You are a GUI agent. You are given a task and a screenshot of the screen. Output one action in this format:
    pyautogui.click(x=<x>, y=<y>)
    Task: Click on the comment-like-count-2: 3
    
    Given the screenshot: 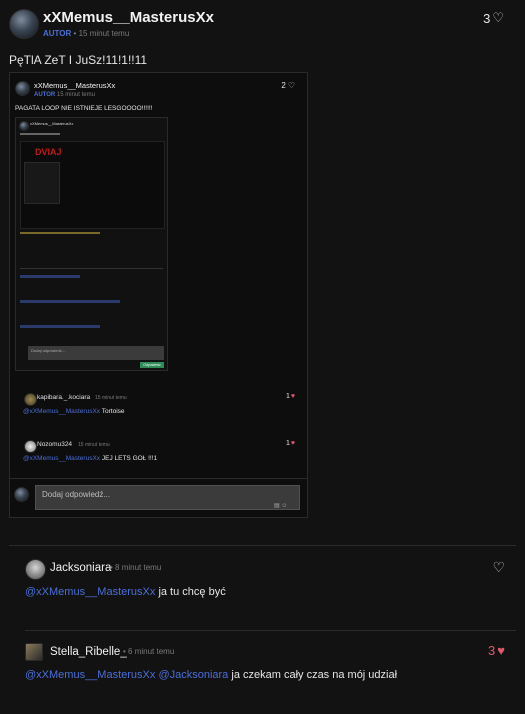 What is the action you would take?
    pyautogui.click(x=492, y=650)
    